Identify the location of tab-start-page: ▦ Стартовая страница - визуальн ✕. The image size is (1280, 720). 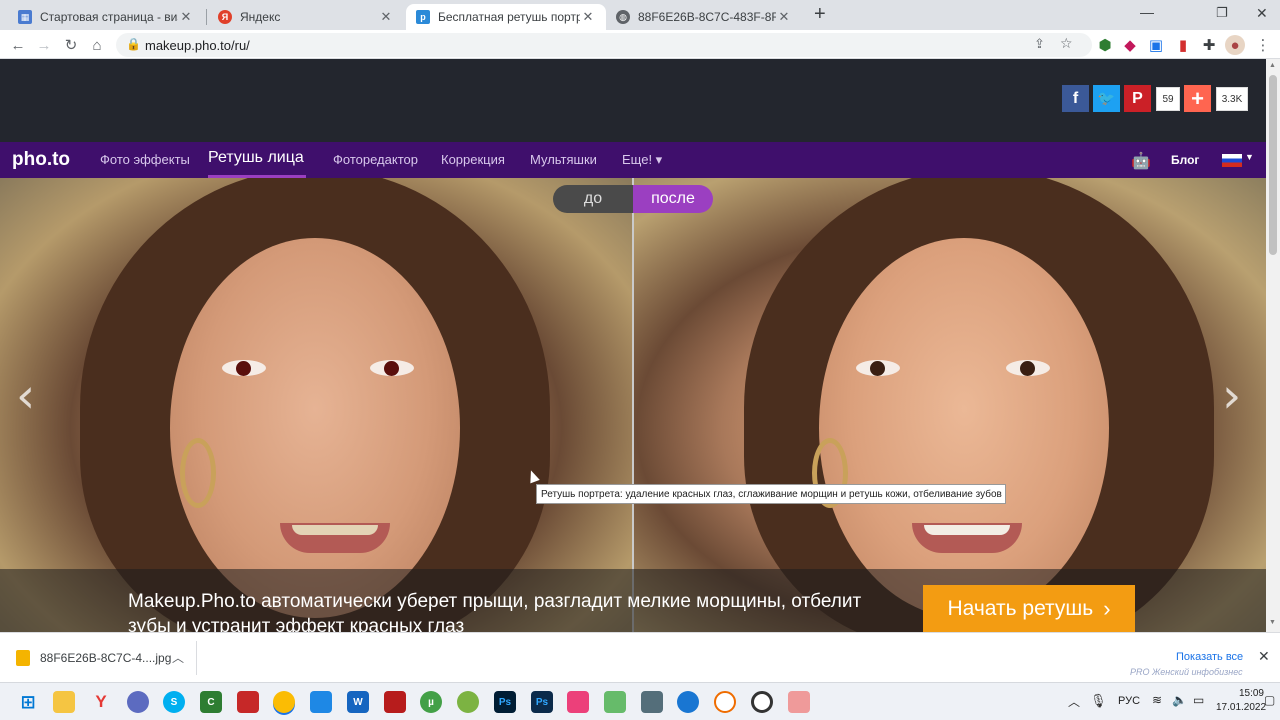
(106, 17).